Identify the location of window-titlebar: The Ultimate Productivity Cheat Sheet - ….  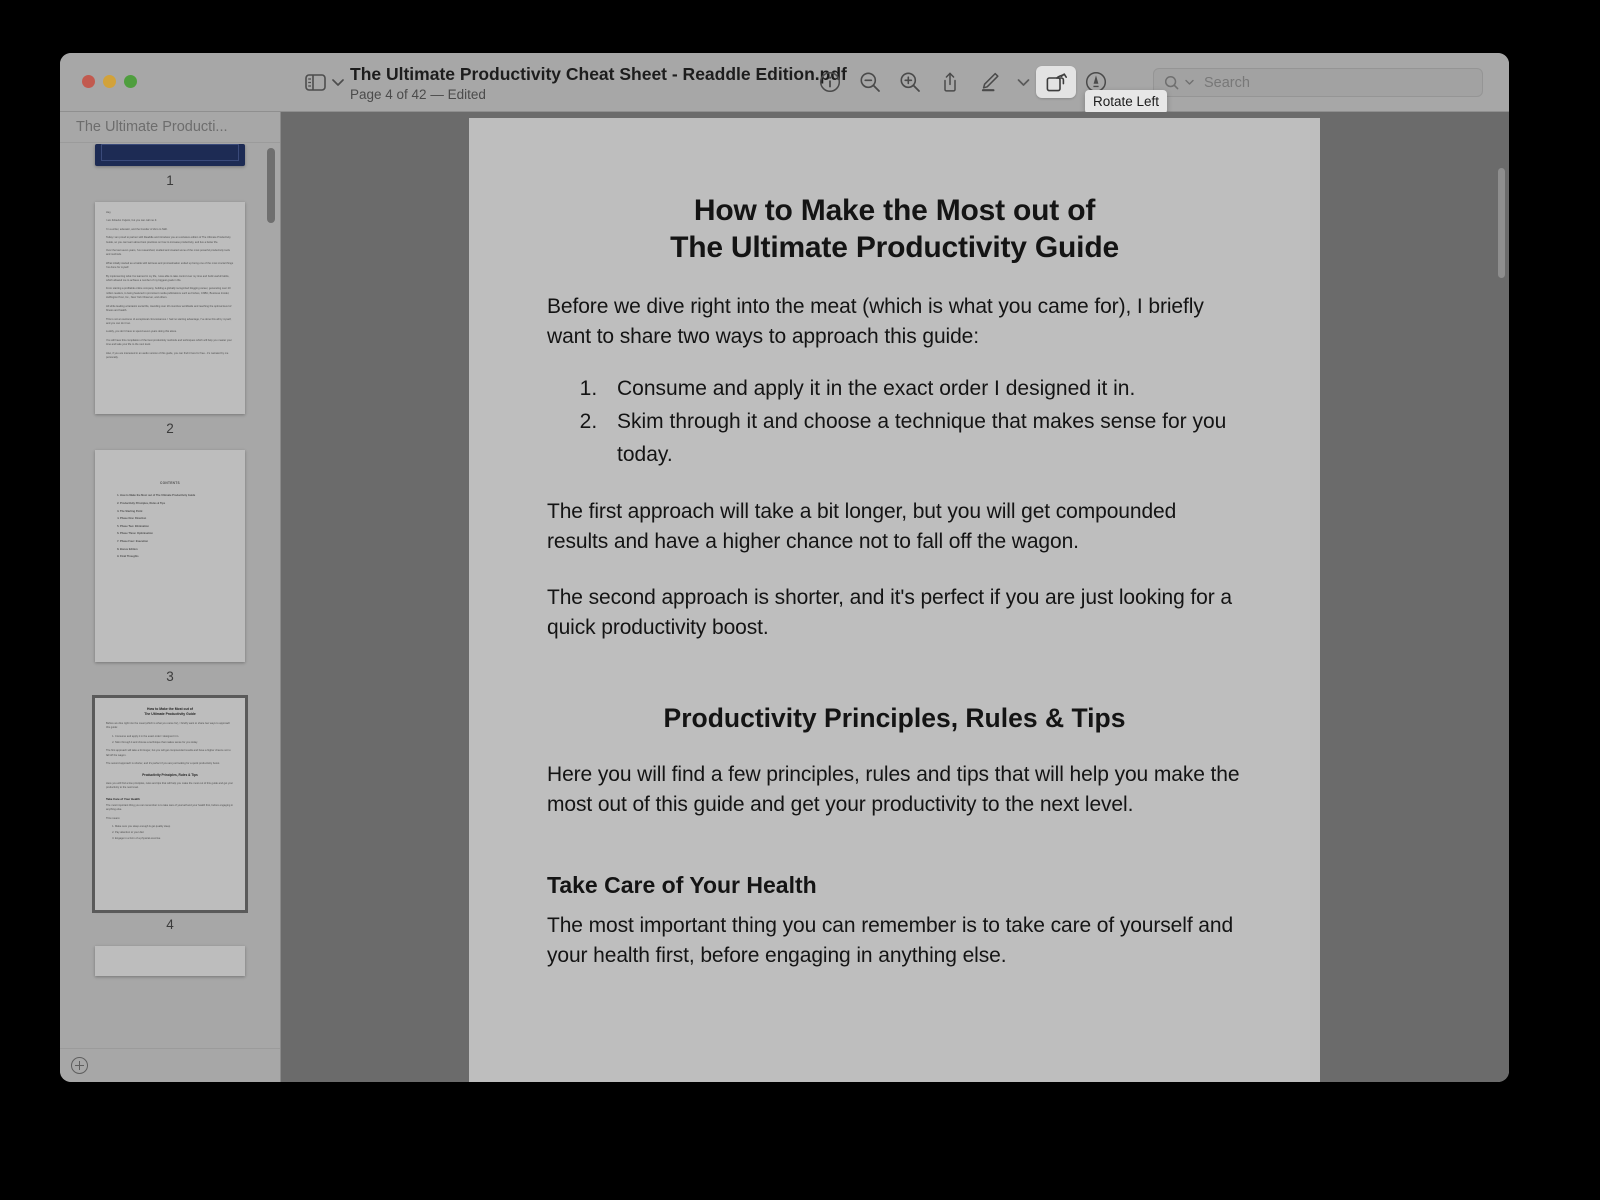
(784, 83).